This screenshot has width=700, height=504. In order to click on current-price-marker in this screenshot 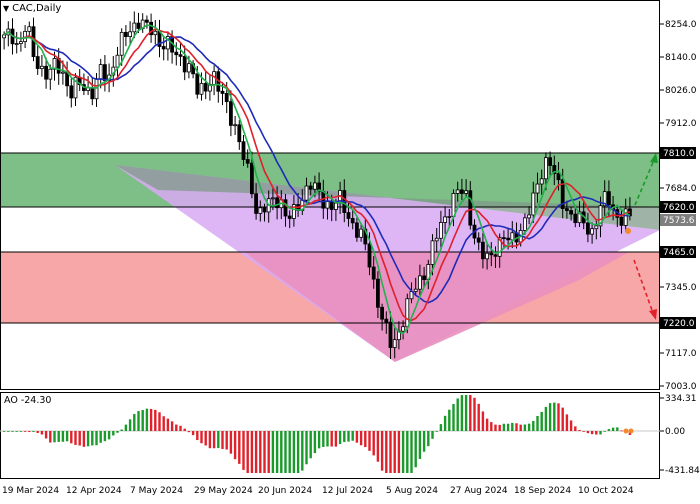, I will do `click(628, 231)`.